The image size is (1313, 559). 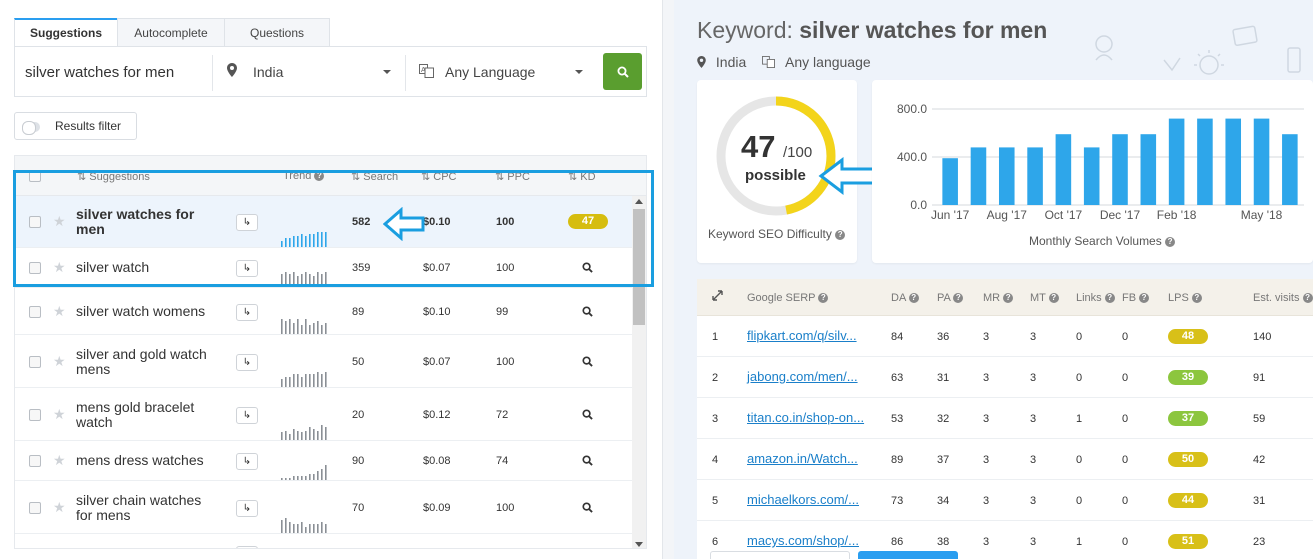 I want to click on column-label: Google SERP, so click(x=781, y=298).